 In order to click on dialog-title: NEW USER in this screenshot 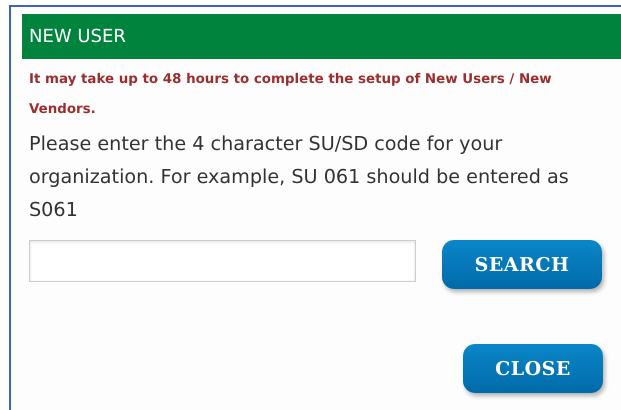, I will do `click(77, 36)`.